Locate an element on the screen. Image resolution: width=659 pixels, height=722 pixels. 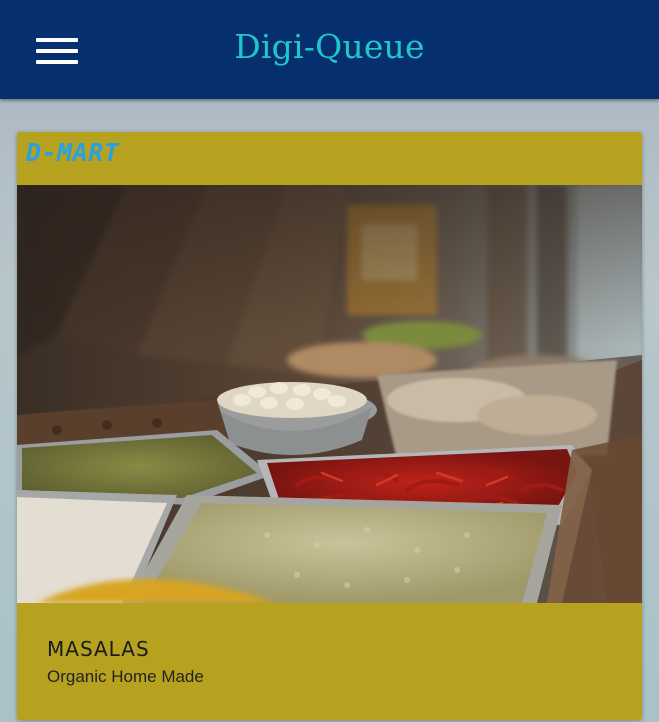
category-title: MASALAS is located at coordinates (98, 649).